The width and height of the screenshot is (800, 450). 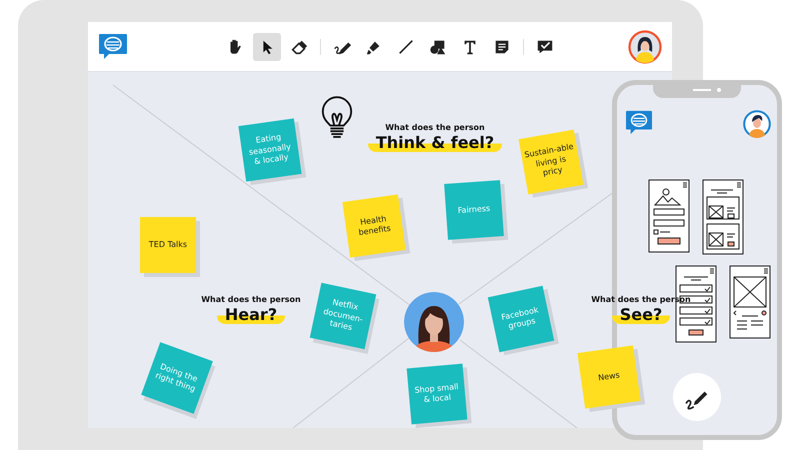 What do you see at coordinates (267, 46) in the screenshot?
I see `pointer-tool-button` at bounding box center [267, 46].